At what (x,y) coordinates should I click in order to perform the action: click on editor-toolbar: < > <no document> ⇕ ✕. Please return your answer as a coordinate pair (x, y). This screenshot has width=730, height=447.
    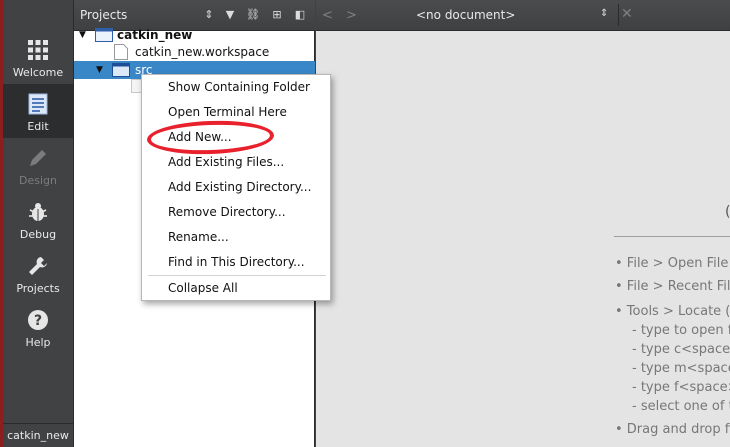
    Looking at the image, I should click on (523, 15).